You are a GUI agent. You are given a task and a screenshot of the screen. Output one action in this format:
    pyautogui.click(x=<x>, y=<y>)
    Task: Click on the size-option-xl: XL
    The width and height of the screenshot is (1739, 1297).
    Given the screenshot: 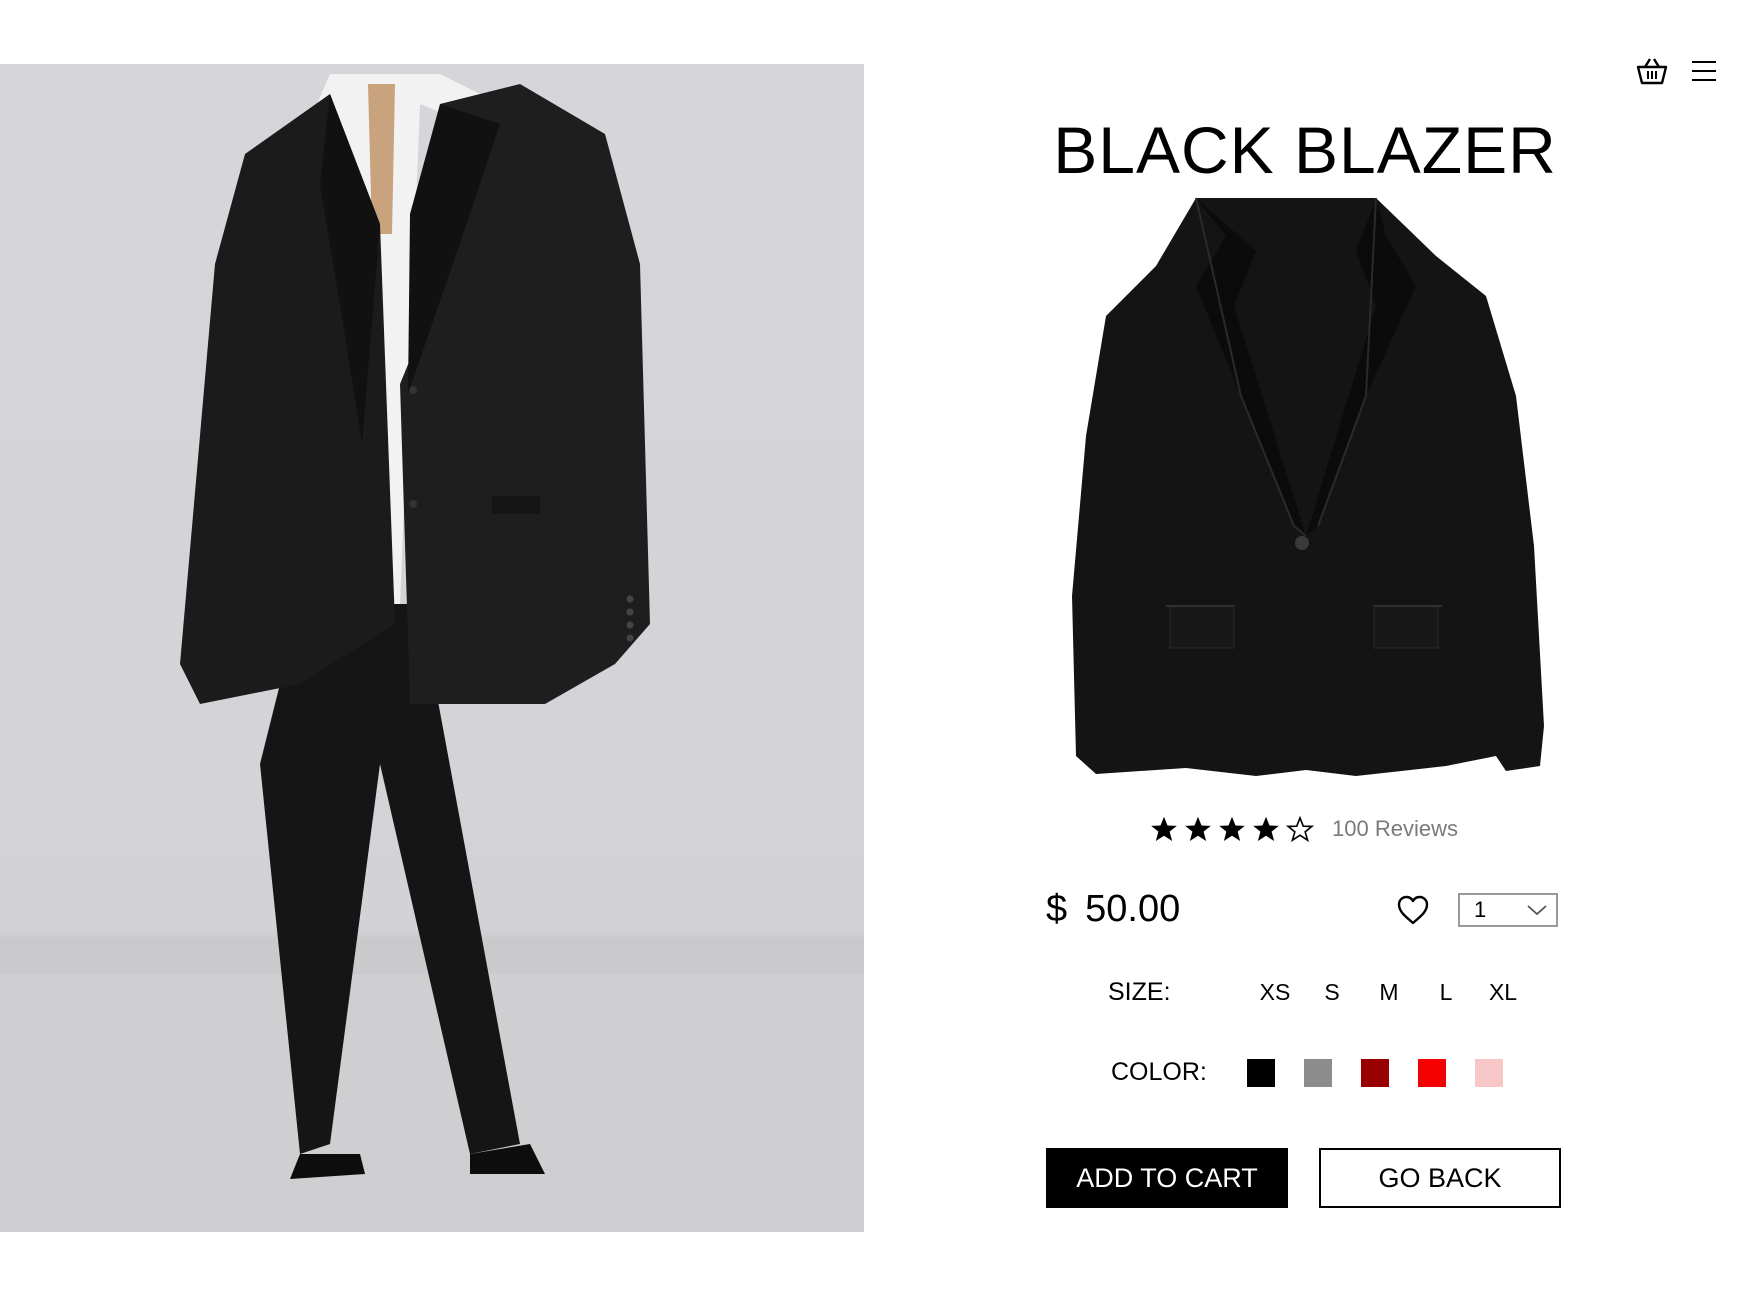 What is the action you would take?
    pyautogui.click(x=1503, y=992)
    